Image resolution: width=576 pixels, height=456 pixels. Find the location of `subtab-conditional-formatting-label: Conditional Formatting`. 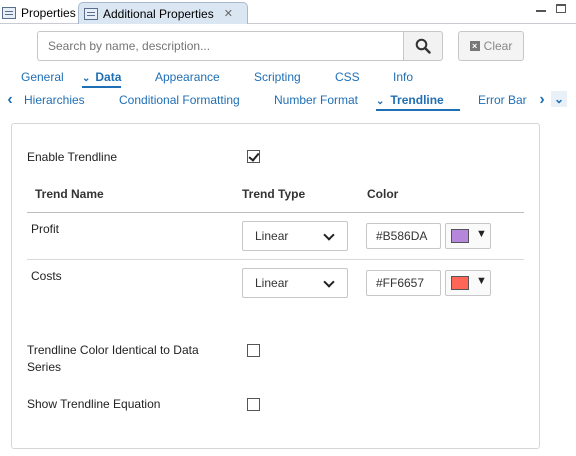

subtab-conditional-formatting-label: Conditional Formatting is located at coordinates (179, 100).